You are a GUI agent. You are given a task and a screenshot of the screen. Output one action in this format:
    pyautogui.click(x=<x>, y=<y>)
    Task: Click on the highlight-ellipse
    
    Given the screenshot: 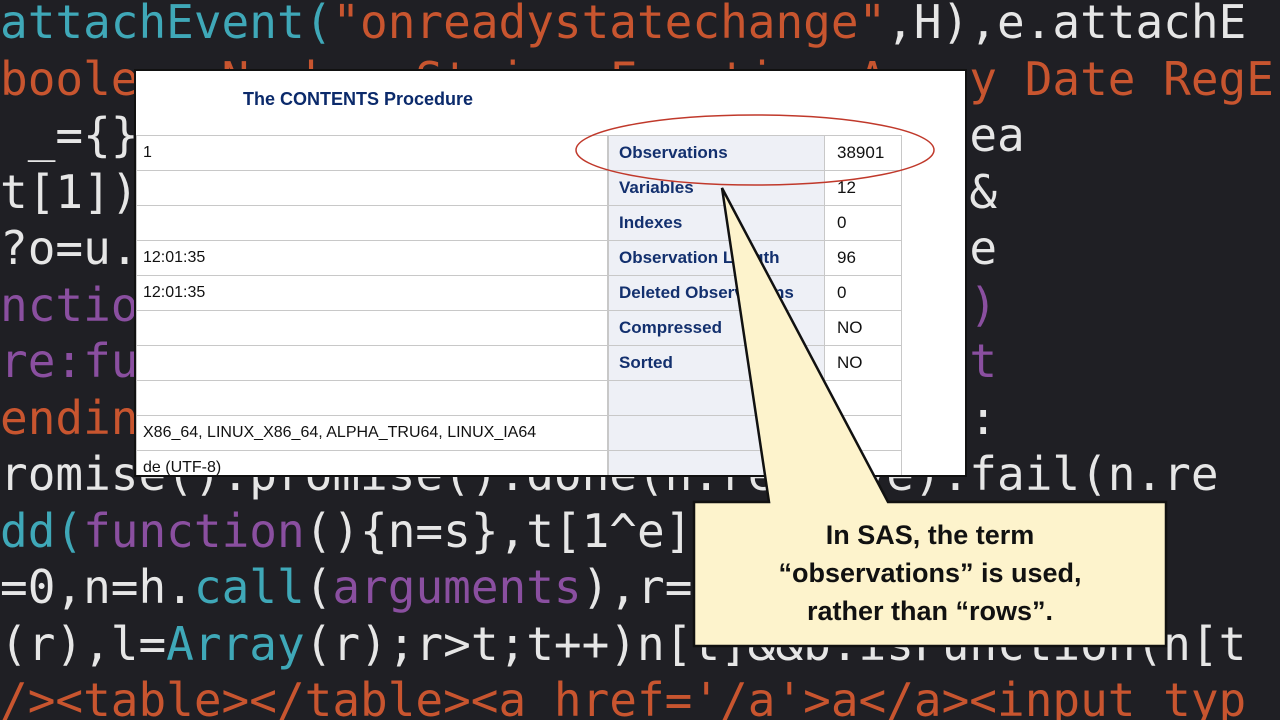 What is the action you would take?
    pyautogui.click(x=755, y=150)
    